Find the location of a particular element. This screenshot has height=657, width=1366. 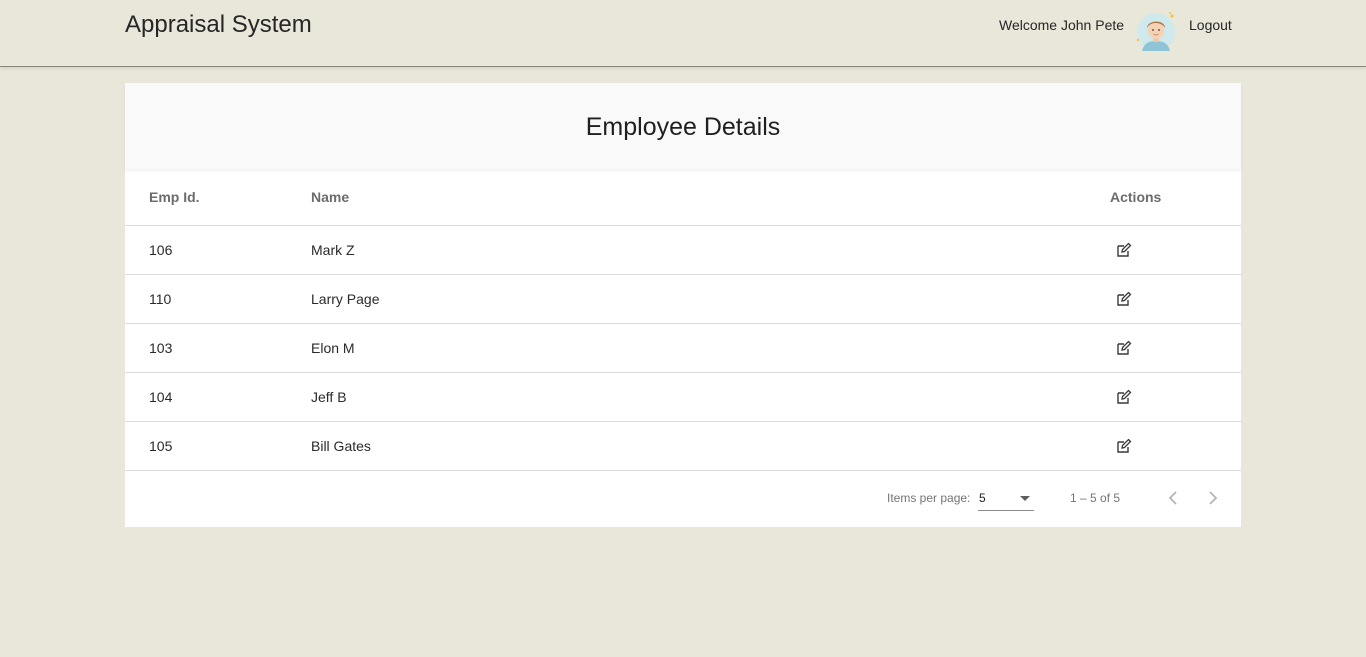

emp-id-cell: 110 is located at coordinates (160, 299).